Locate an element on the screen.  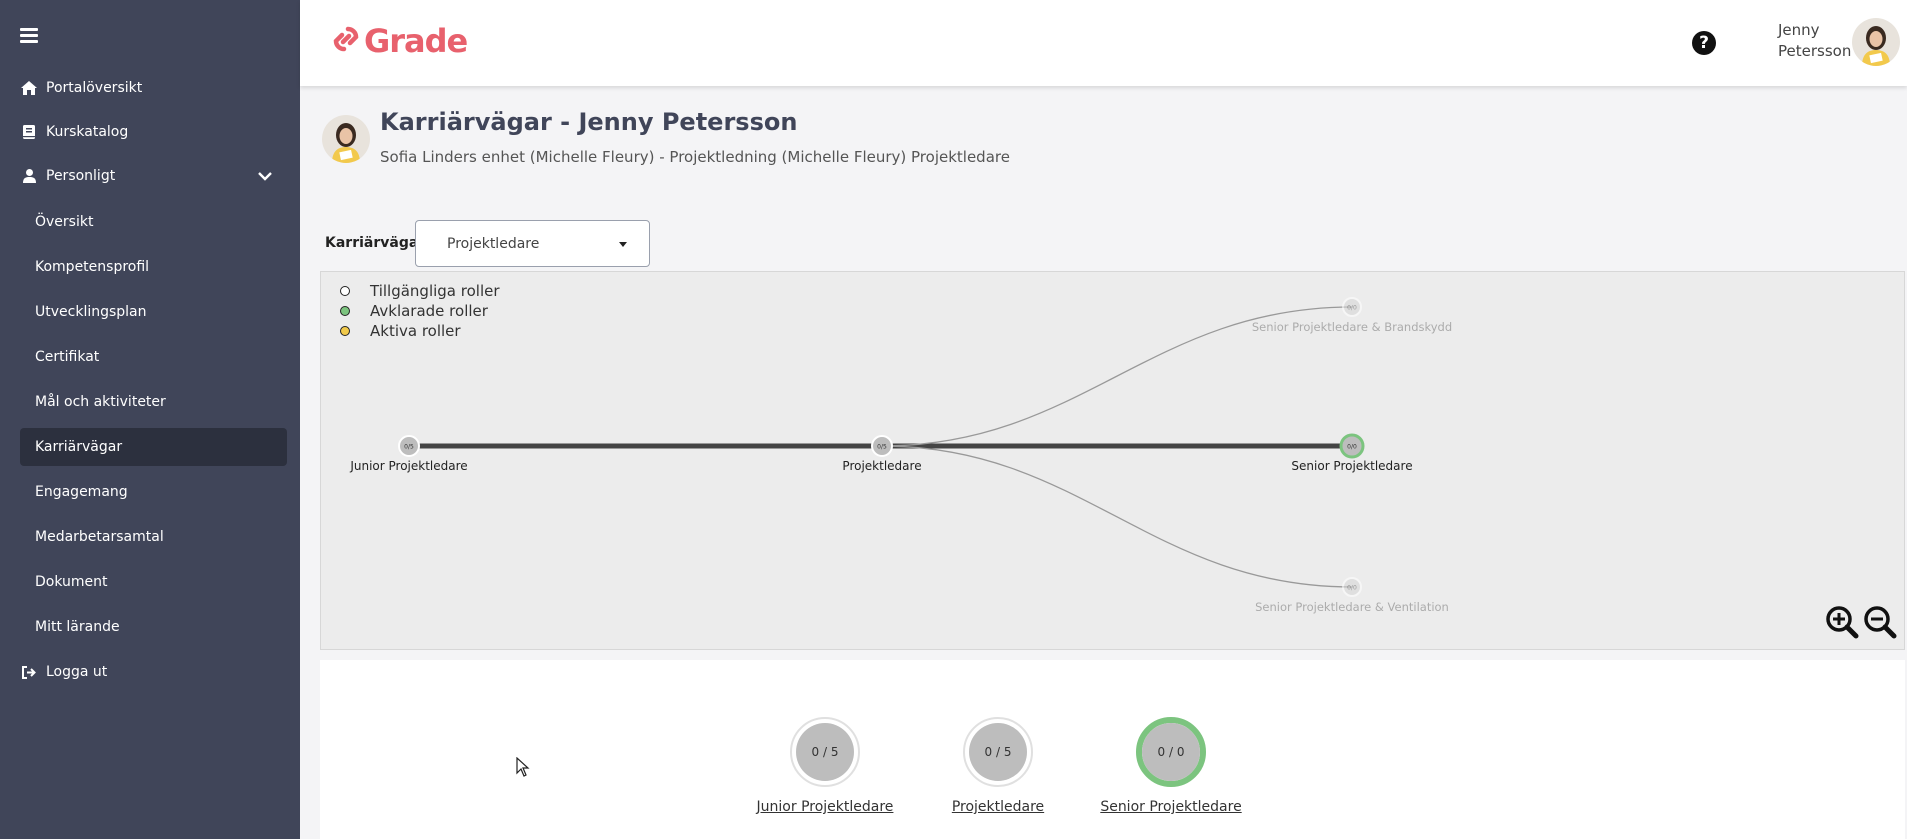
sidebar-item-label: Portalöversikt is located at coordinates (94, 88).